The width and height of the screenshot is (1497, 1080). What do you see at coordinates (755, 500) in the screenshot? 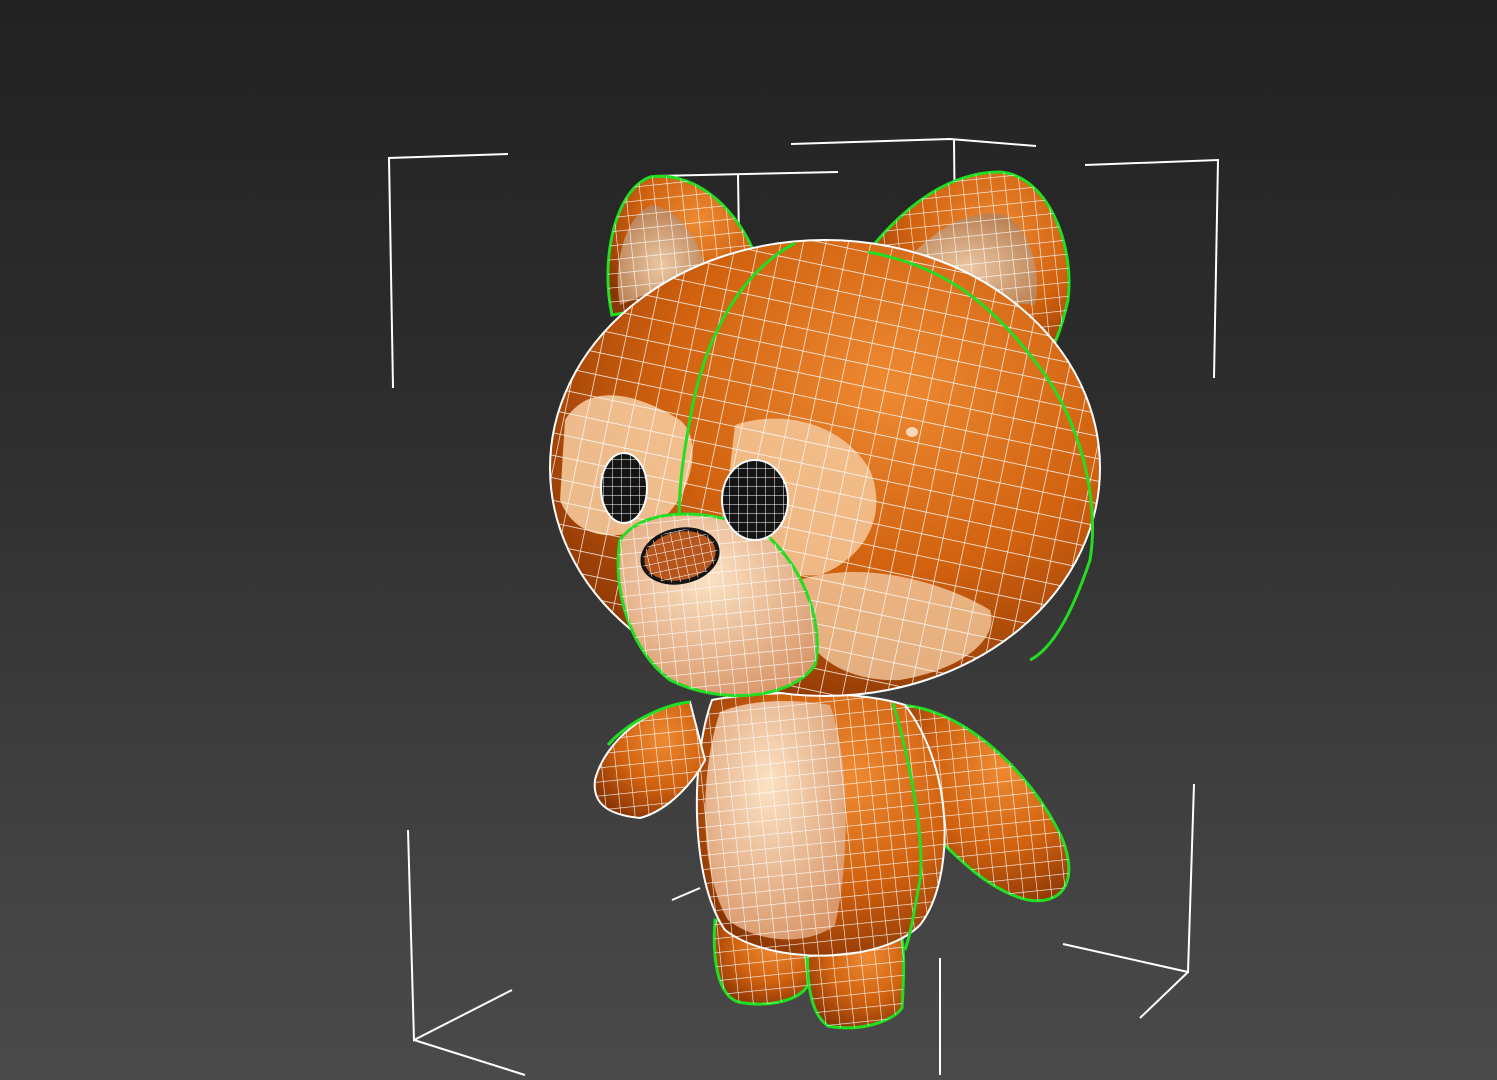
I see `right-eye` at bounding box center [755, 500].